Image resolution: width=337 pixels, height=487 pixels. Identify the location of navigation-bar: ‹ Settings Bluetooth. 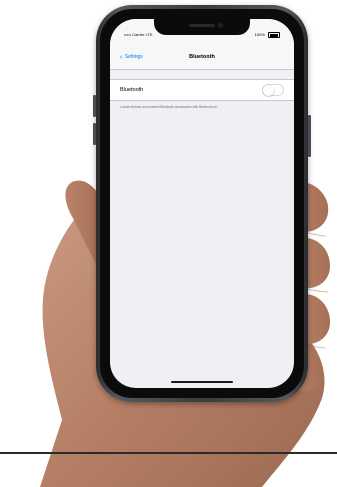
(202, 58).